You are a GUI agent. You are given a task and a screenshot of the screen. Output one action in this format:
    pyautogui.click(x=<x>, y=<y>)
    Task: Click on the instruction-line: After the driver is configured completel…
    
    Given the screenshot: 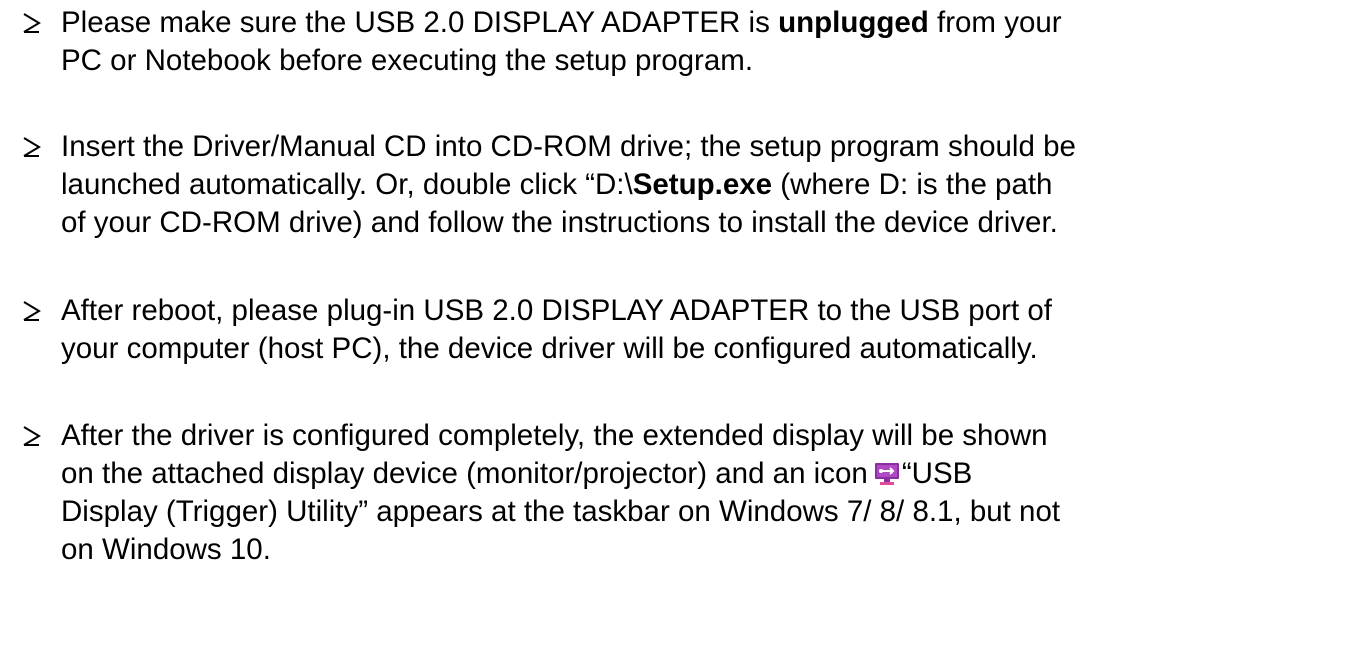 What is the action you would take?
    pyautogui.click(x=682, y=436)
    